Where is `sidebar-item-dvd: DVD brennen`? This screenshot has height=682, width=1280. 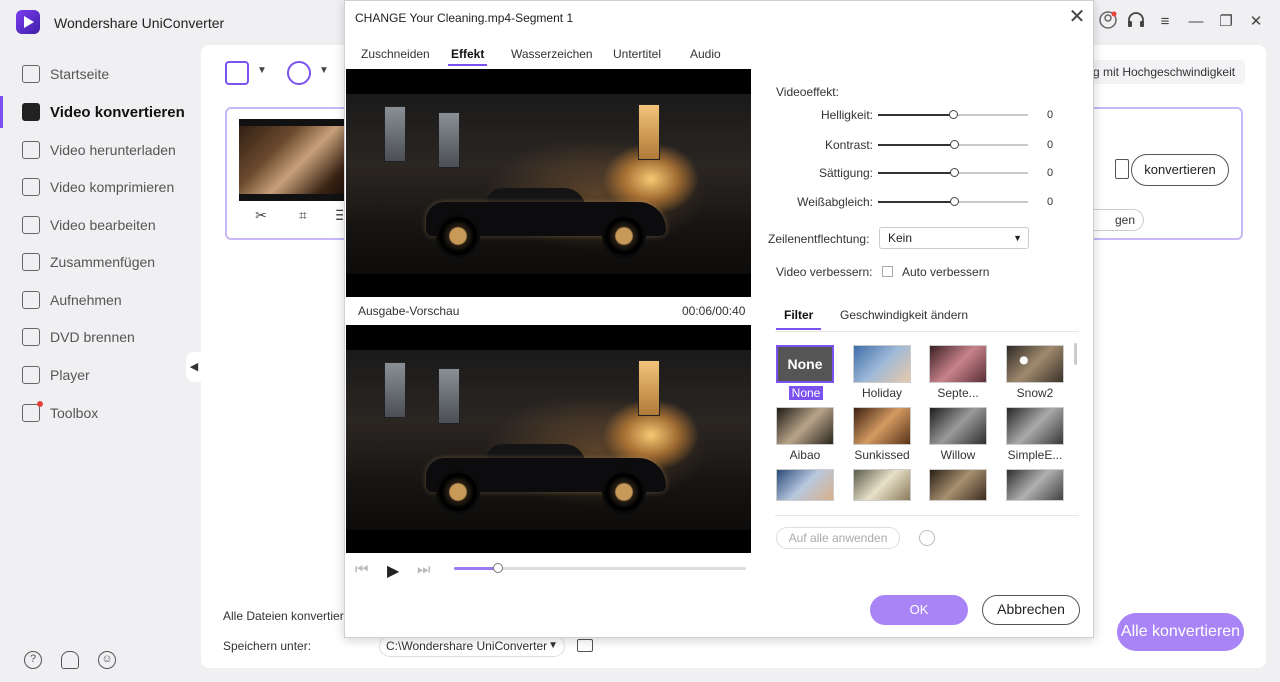
sidebar-item-dvd: DVD brennen is located at coordinates (100, 337).